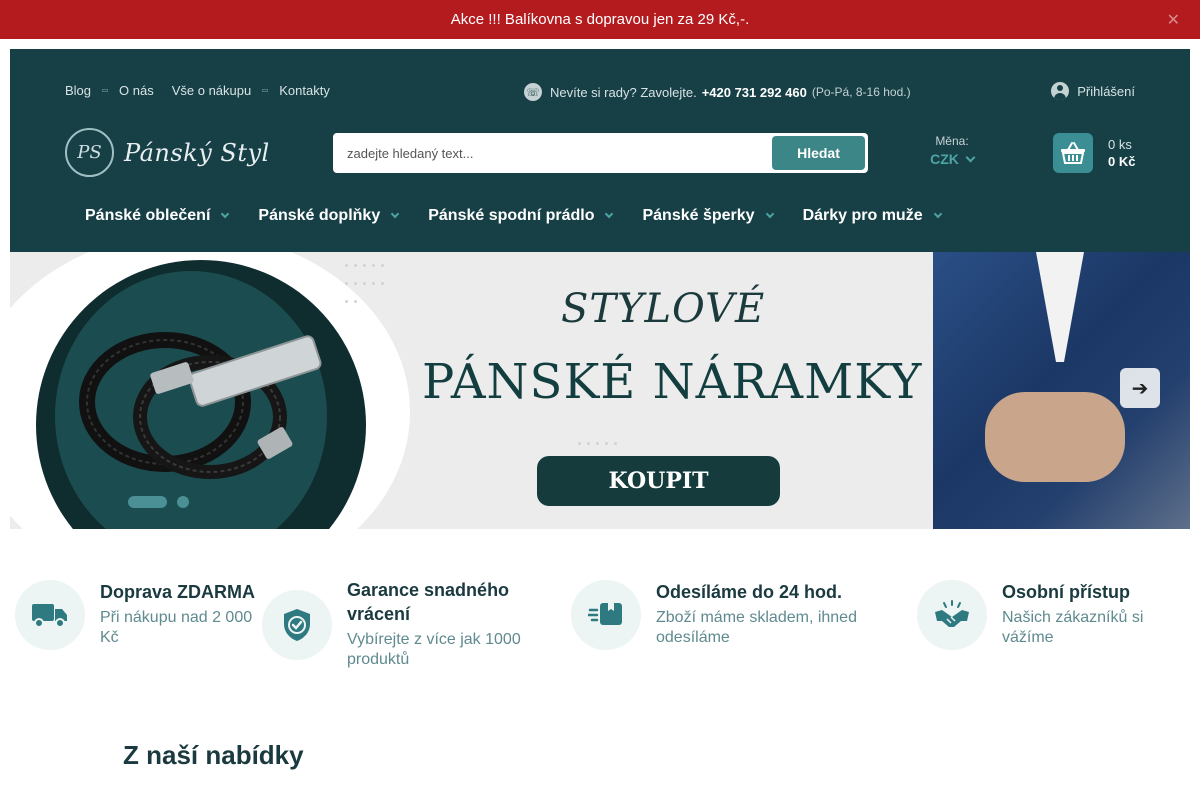 Image resolution: width=1200 pixels, height=800 pixels. What do you see at coordinates (533, 92) in the screenshot?
I see `phone-icon: ☏` at bounding box center [533, 92].